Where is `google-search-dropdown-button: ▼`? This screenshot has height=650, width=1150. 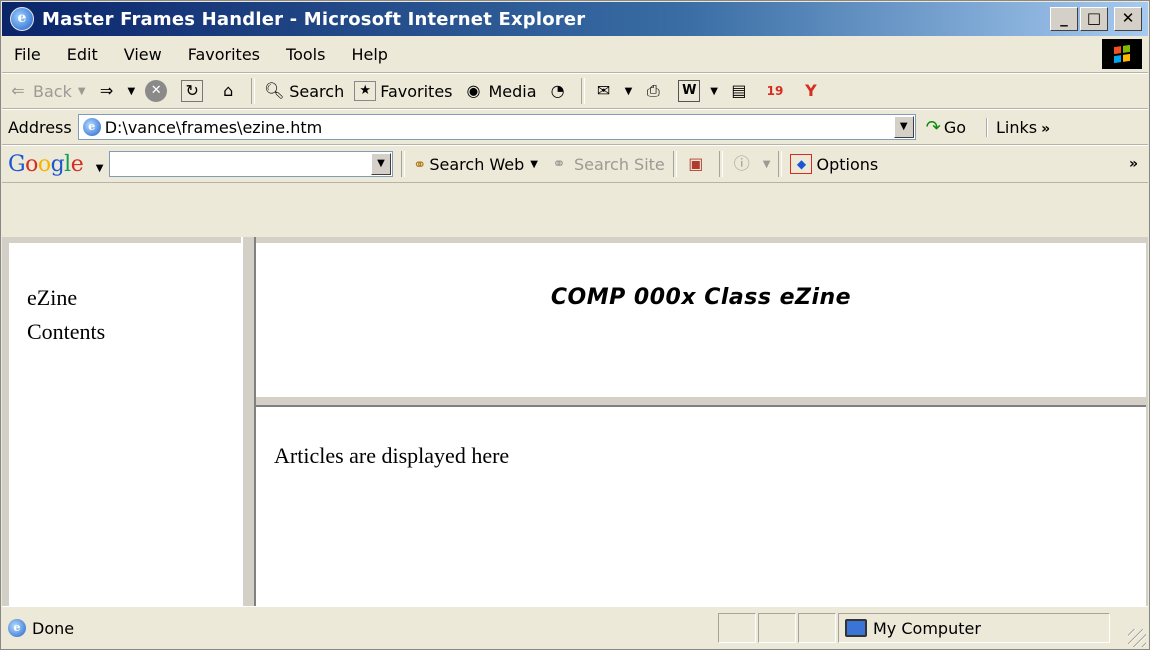
google-search-dropdown-button: ▼ is located at coordinates (380, 164).